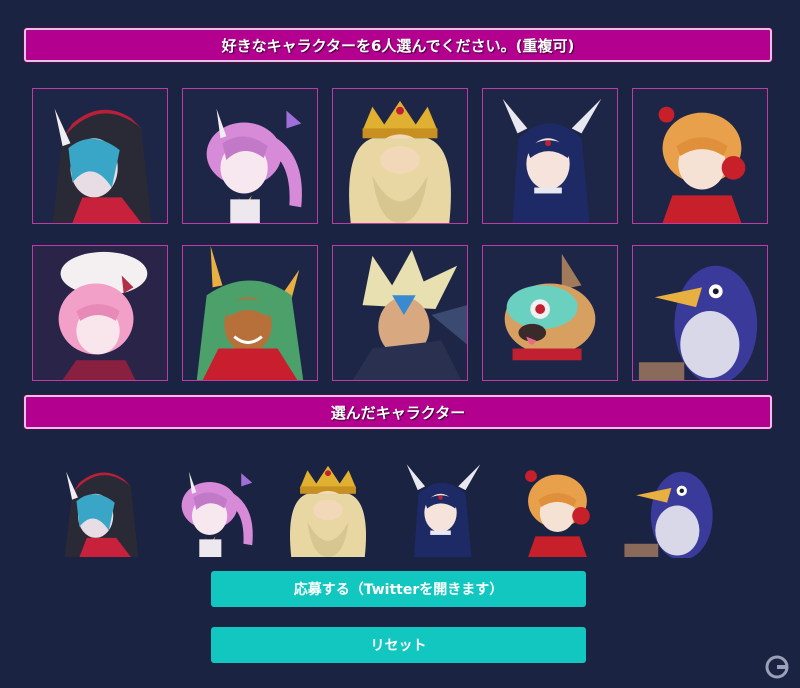  I want to click on character-tile-orange-haired-headphone-girl, so click(700, 156).